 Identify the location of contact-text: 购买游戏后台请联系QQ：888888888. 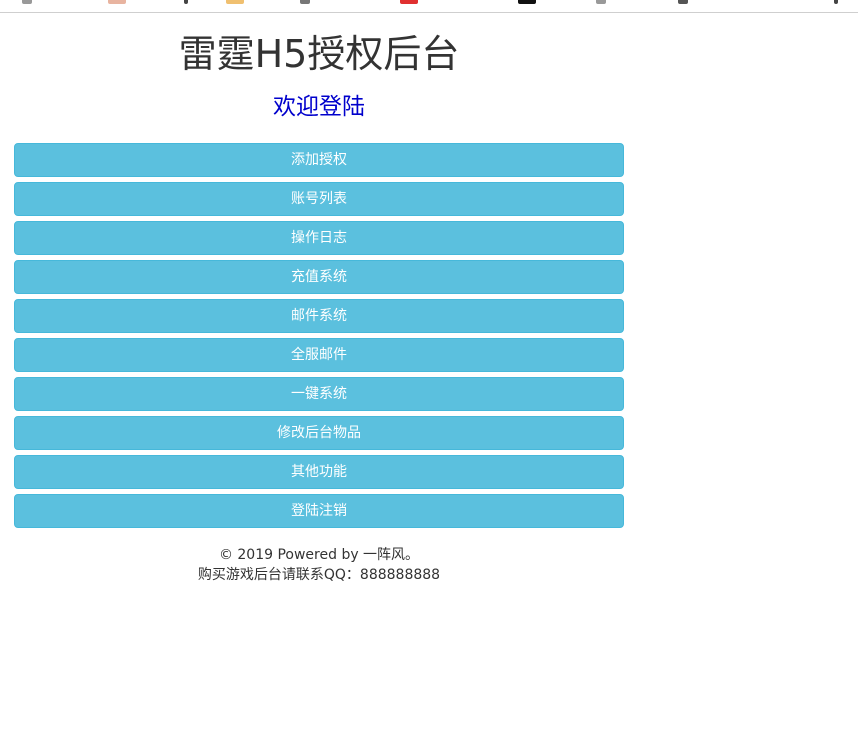
(319, 575).